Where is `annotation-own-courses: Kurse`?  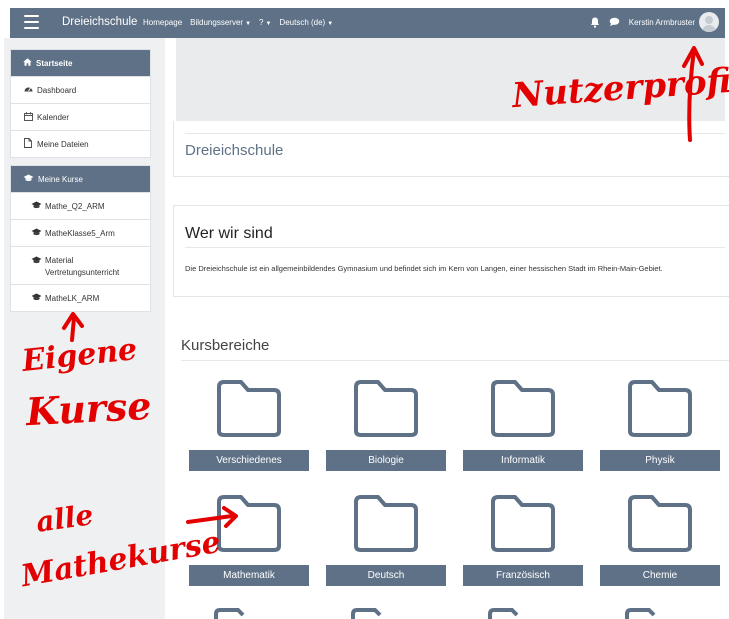
annotation-own-courses: Kurse is located at coordinates (88, 408).